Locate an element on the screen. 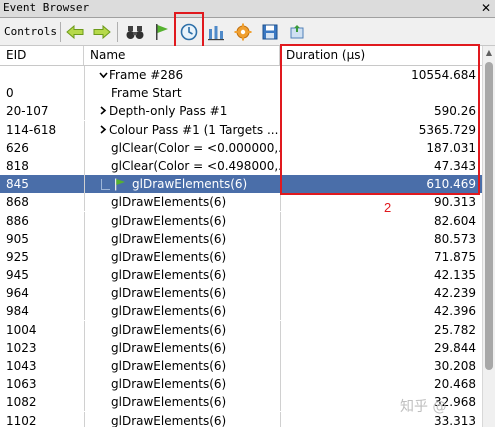 Image resolution: width=495 pixels, height=427 pixels. toolbar: Controls is located at coordinates (247, 32).